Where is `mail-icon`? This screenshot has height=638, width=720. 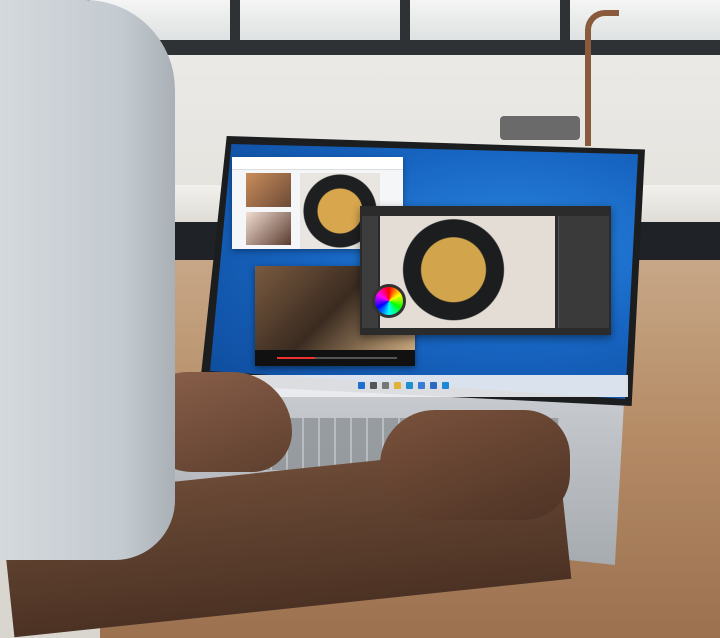 mail-icon is located at coordinates (433, 385).